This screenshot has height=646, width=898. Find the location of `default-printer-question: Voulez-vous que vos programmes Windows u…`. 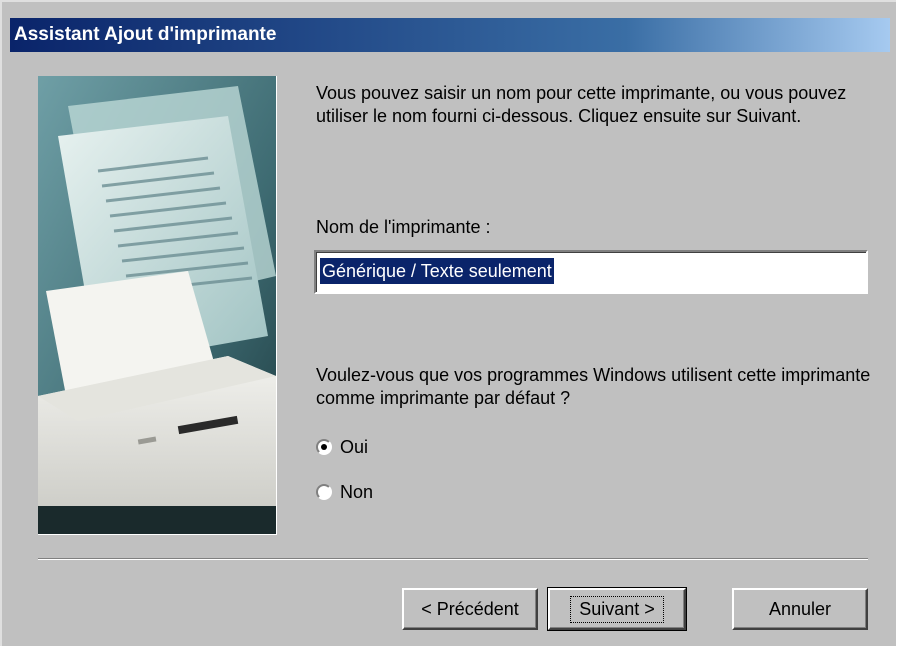

default-printer-question: Voulez-vous que vos programmes Windows u… is located at coordinates (593, 386).